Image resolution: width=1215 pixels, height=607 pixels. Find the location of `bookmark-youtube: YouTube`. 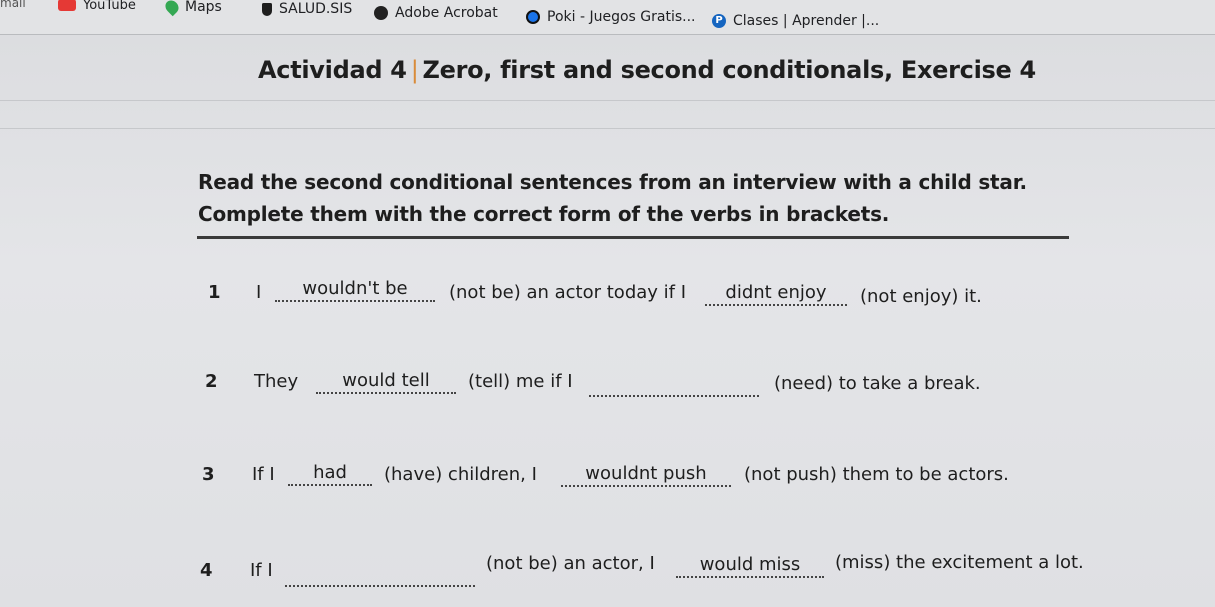

bookmark-youtube: YouTube is located at coordinates (97, 8).